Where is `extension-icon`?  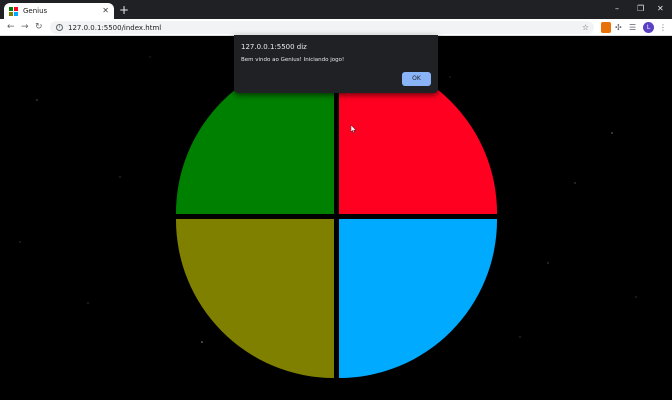
extension-icon is located at coordinates (606, 27).